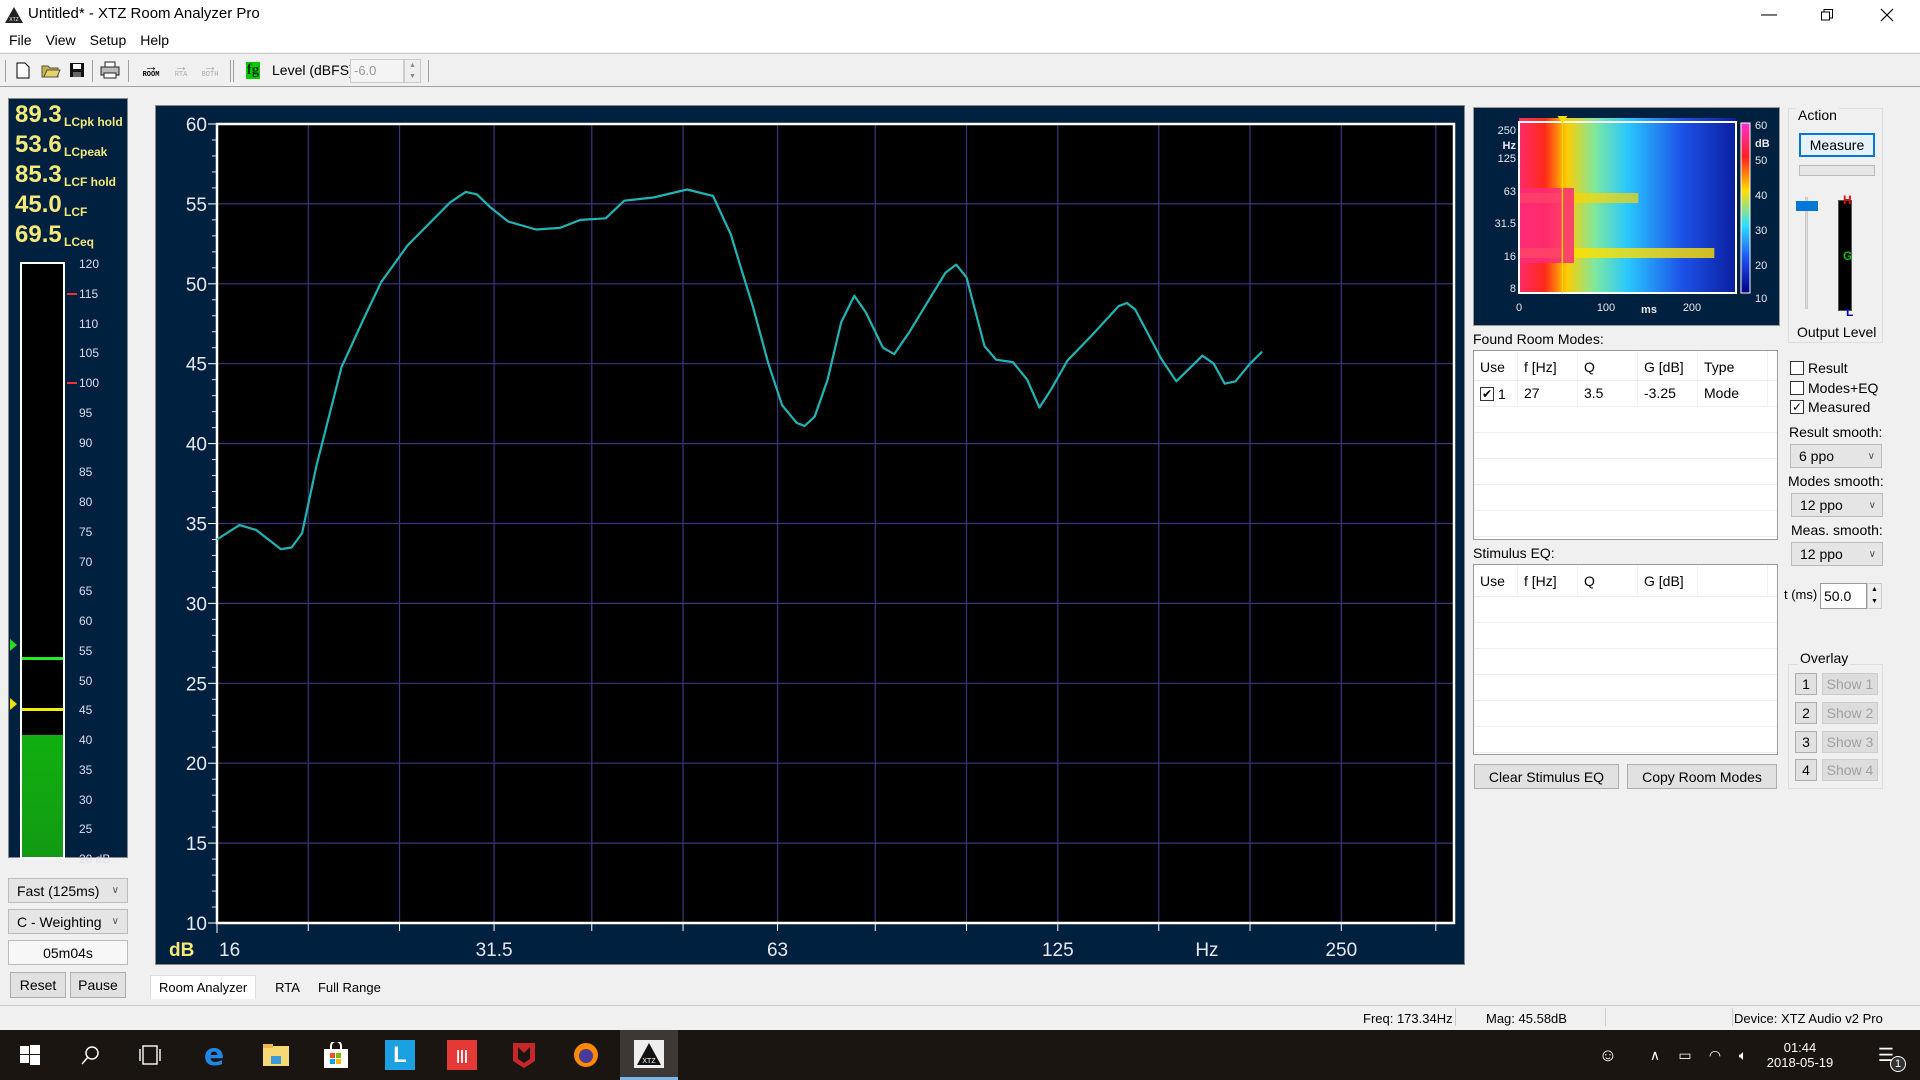 The height and width of the screenshot is (1080, 1920). Describe the element at coordinates (1834, 388) in the screenshot. I see `modes-eq-checkbox: Modes+EQ` at that location.